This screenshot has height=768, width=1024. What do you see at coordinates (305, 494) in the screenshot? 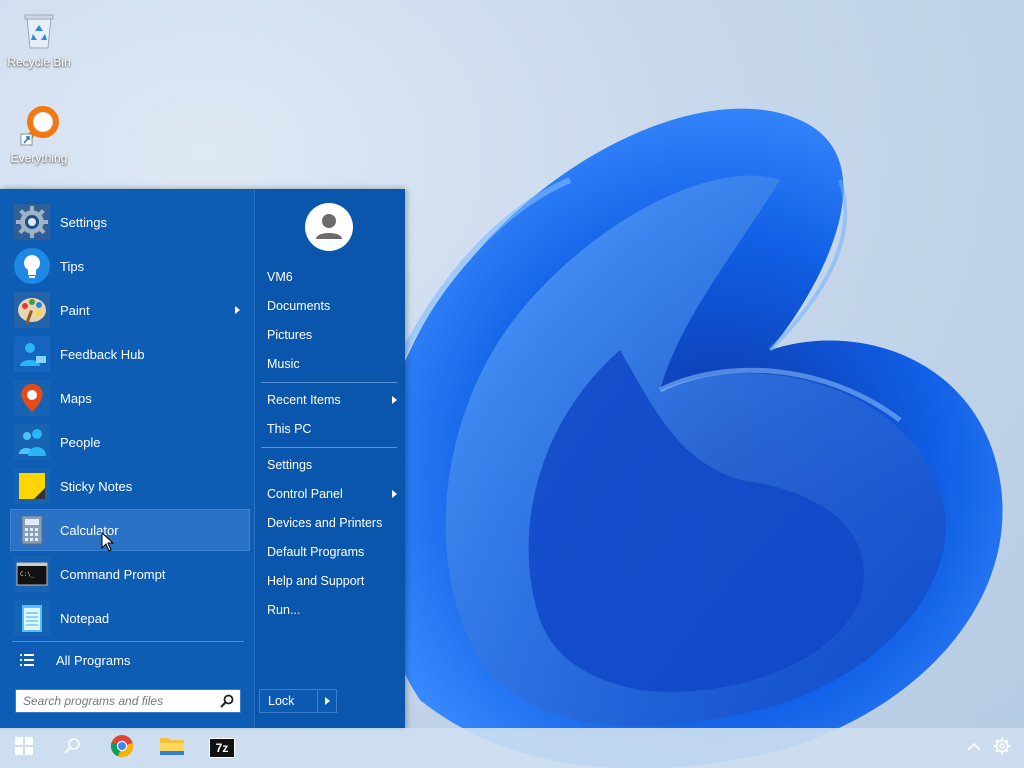
I see `control-panel-label: Control Panel` at bounding box center [305, 494].